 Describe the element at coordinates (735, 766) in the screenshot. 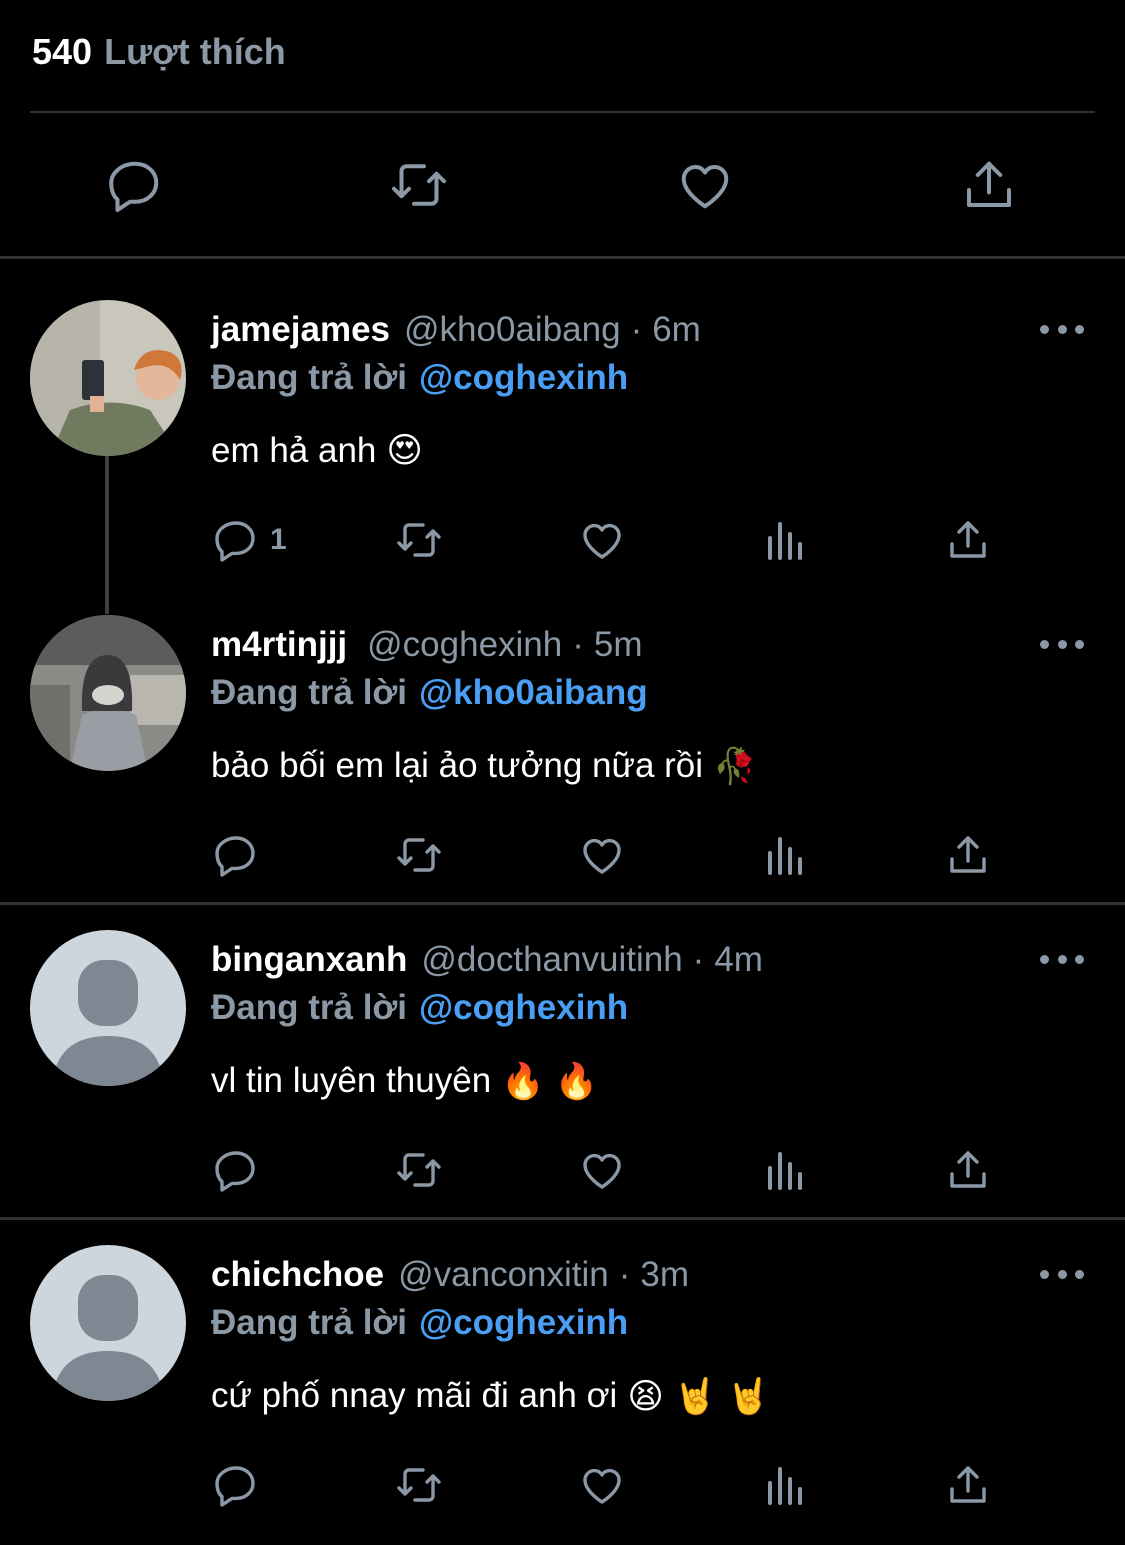

I see `tweet-emojis: 🥀` at that location.